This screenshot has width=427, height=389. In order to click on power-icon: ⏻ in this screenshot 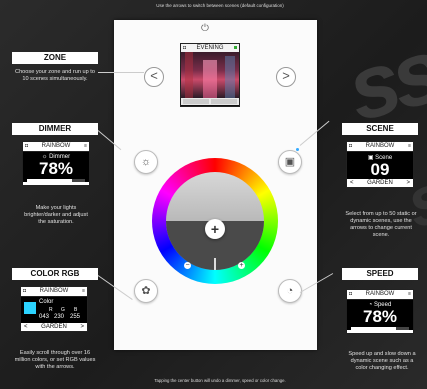, I will do `click(205, 29)`.